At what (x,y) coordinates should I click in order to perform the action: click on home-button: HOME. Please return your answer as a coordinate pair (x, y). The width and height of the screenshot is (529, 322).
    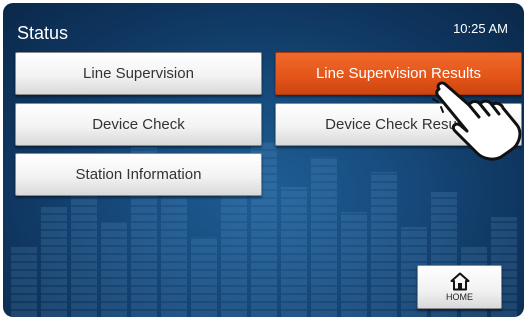
    Looking at the image, I should click on (459, 287).